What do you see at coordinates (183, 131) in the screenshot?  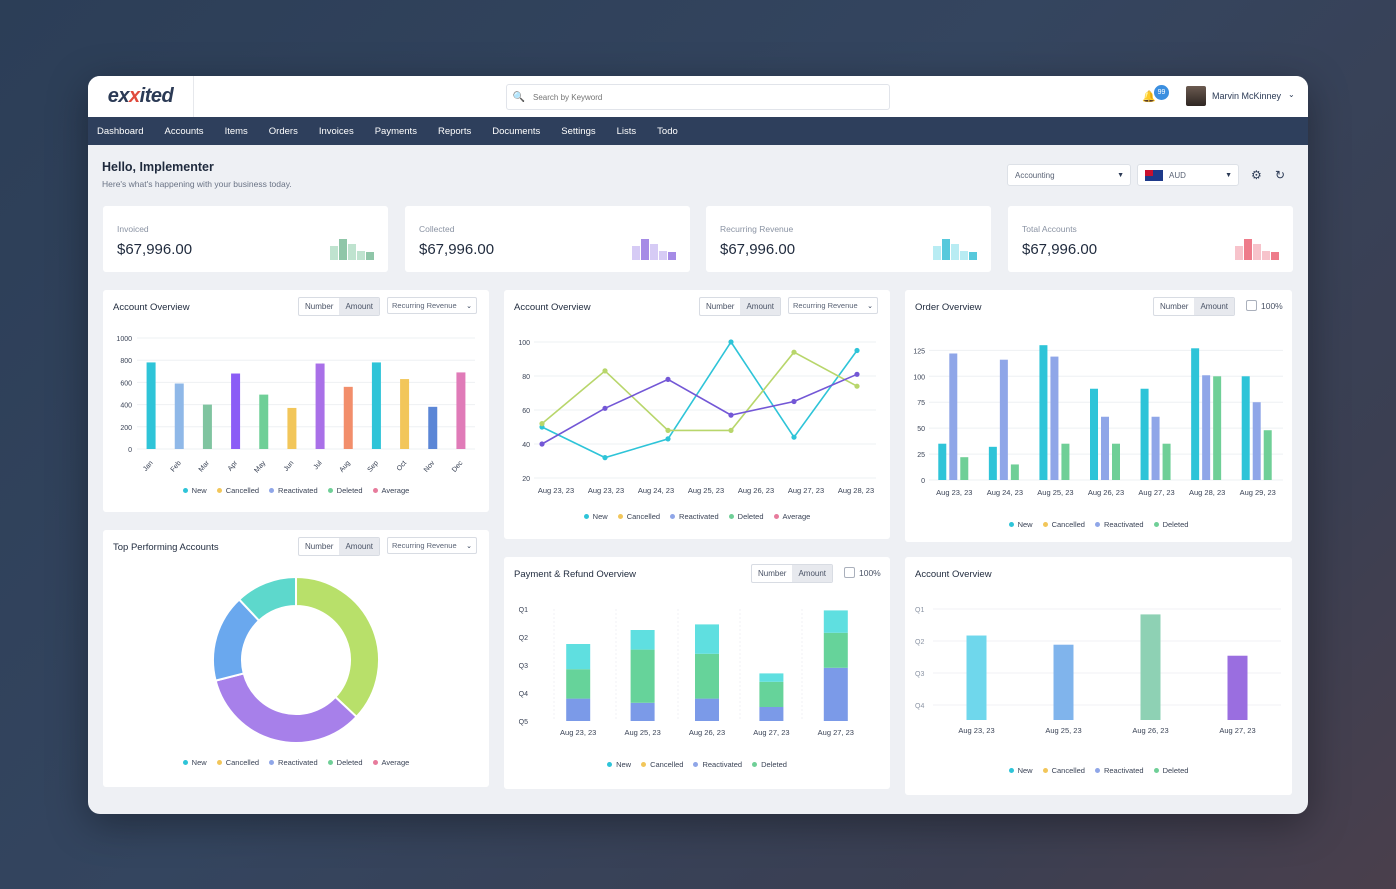 I see `nav-accounts: Accounts` at bounding box center [183, 131].